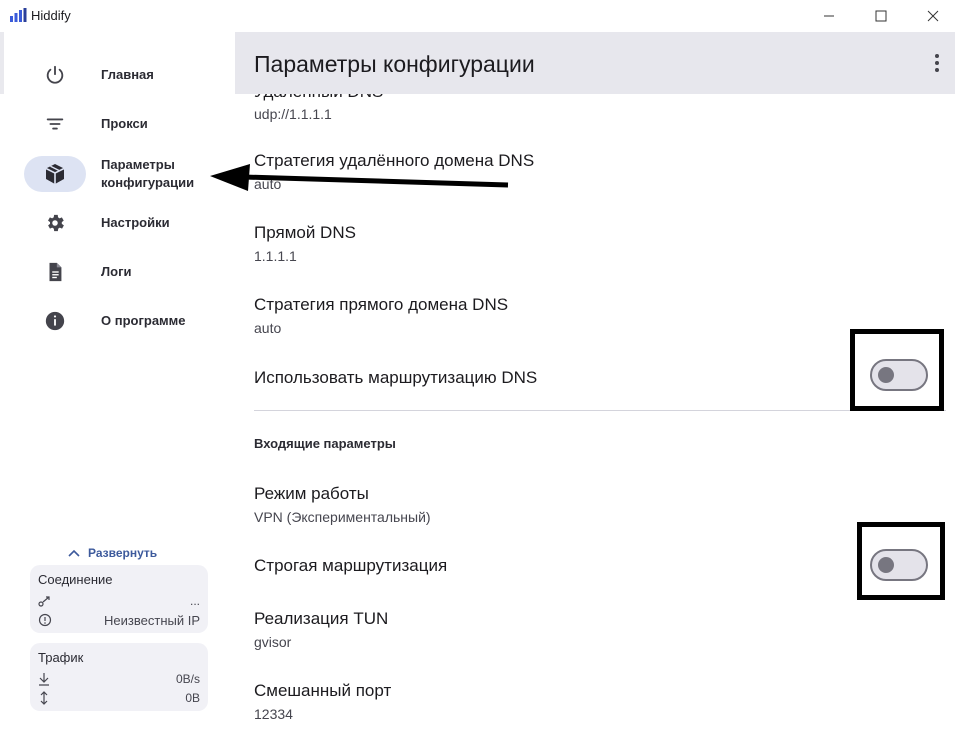  What do you see at coordinates (127, 74) in the screenshot?
I see `sidebar-item-label: Главная` at bounding box center [127, 74].